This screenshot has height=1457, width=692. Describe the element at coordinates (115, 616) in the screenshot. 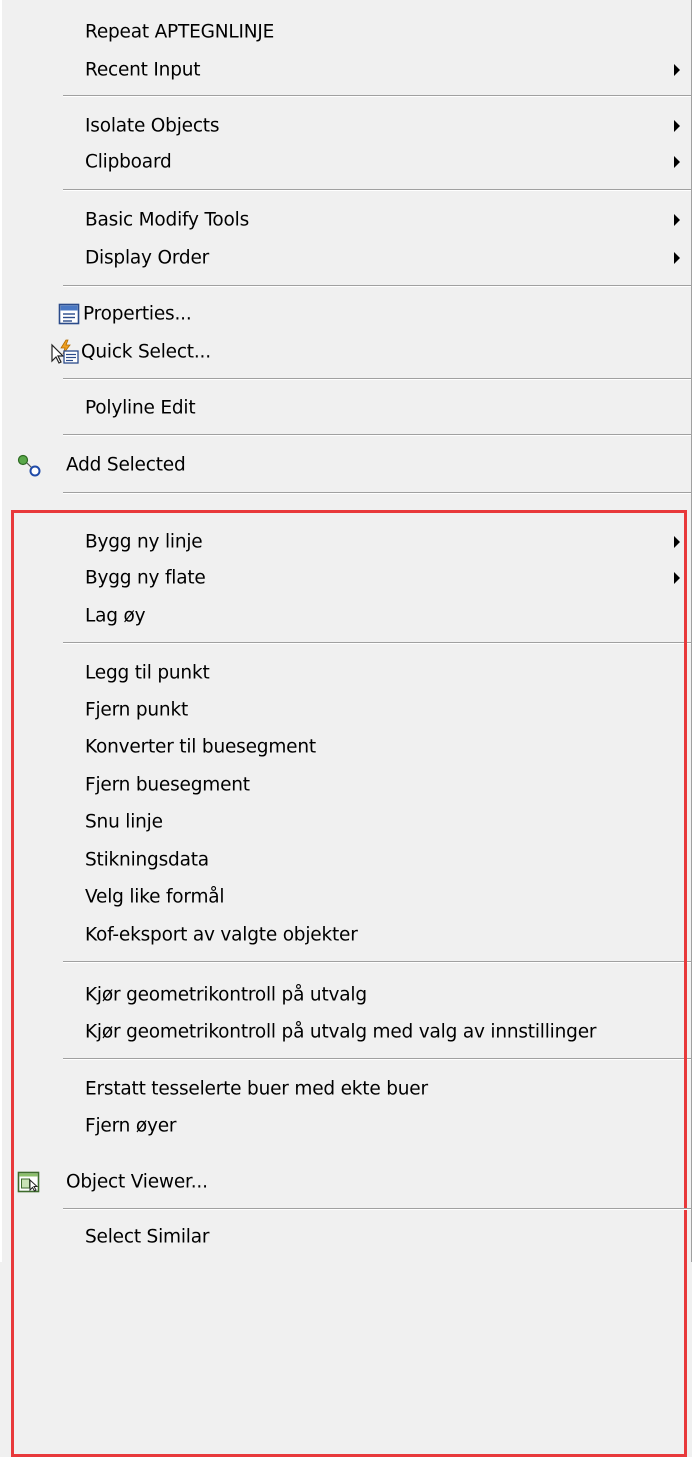

I see `menu-item-label: Lag øy` at that location.